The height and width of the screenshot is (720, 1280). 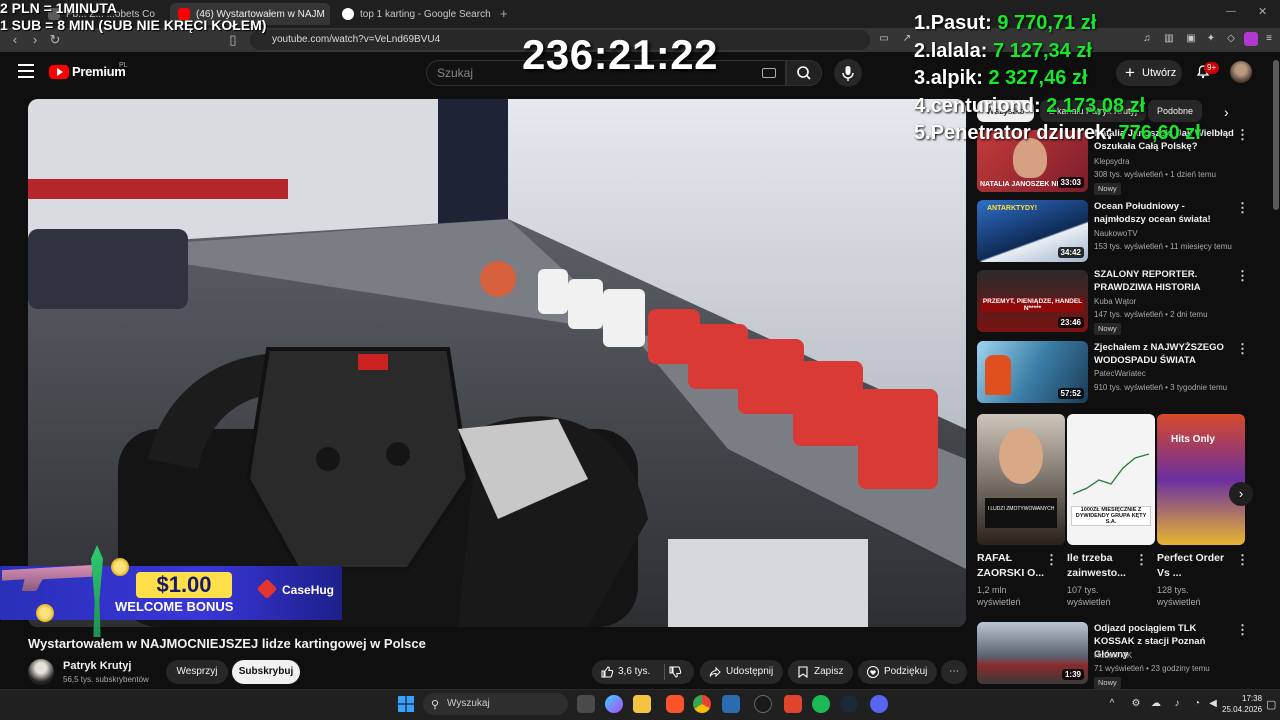 I want to click on youtube-premium-logo: Premium, so click(x=99, y=71).